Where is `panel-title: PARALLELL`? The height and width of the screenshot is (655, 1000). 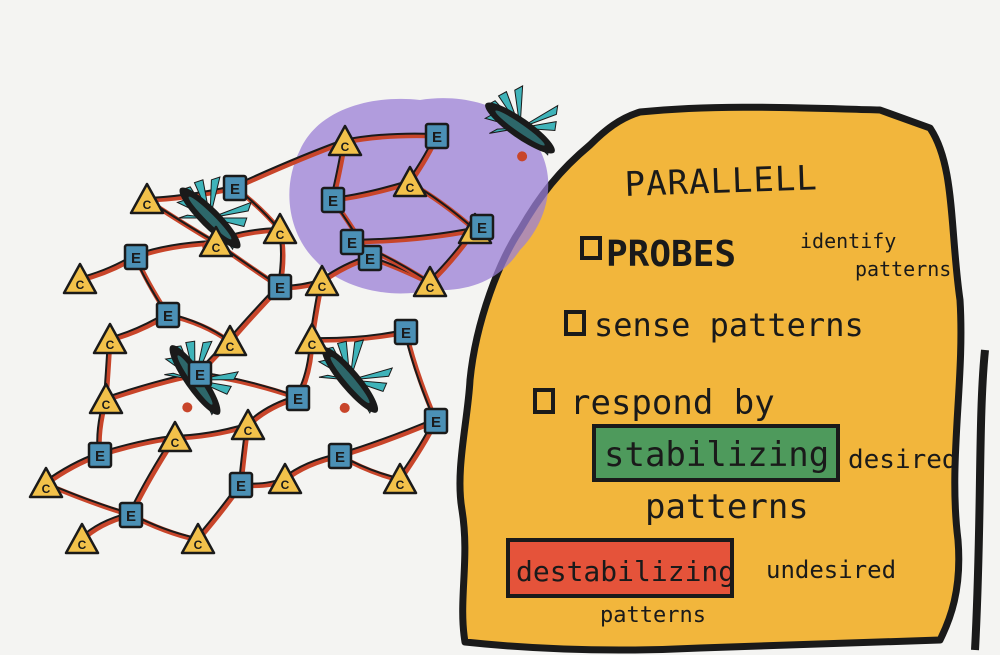
panel-title: PARALLELL is located at coordinates (721, 181).